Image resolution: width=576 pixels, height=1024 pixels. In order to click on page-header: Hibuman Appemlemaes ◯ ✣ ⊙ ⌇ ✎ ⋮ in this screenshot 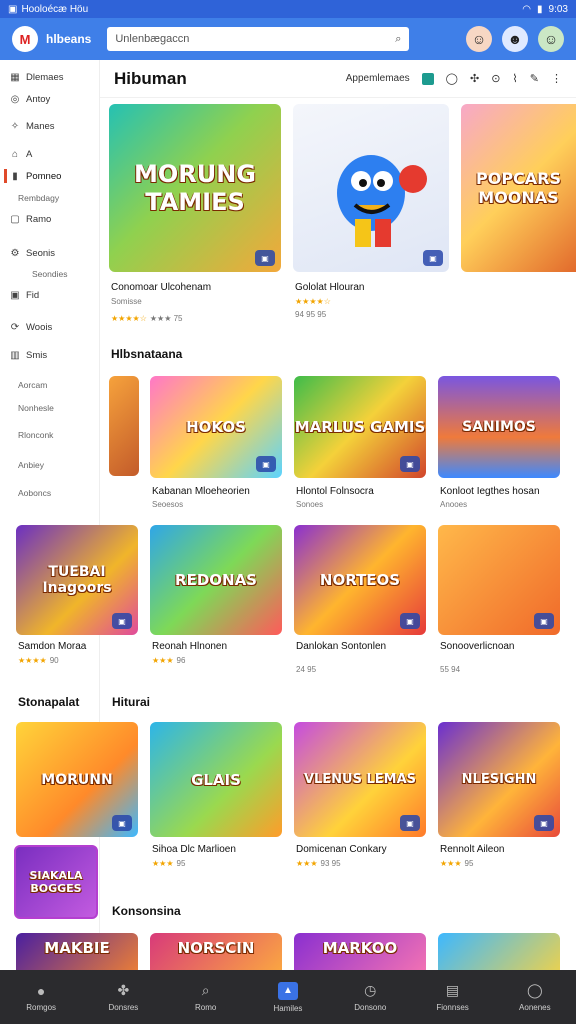, I will do `click(338, 79)`.